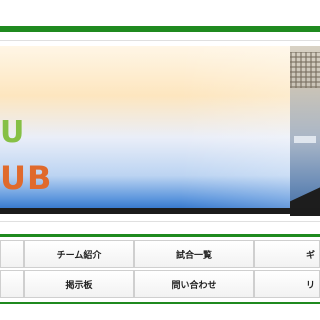 The image size is (320, 320). I want to click on nav-item-bbs: 掲示板, so click(79, 284).